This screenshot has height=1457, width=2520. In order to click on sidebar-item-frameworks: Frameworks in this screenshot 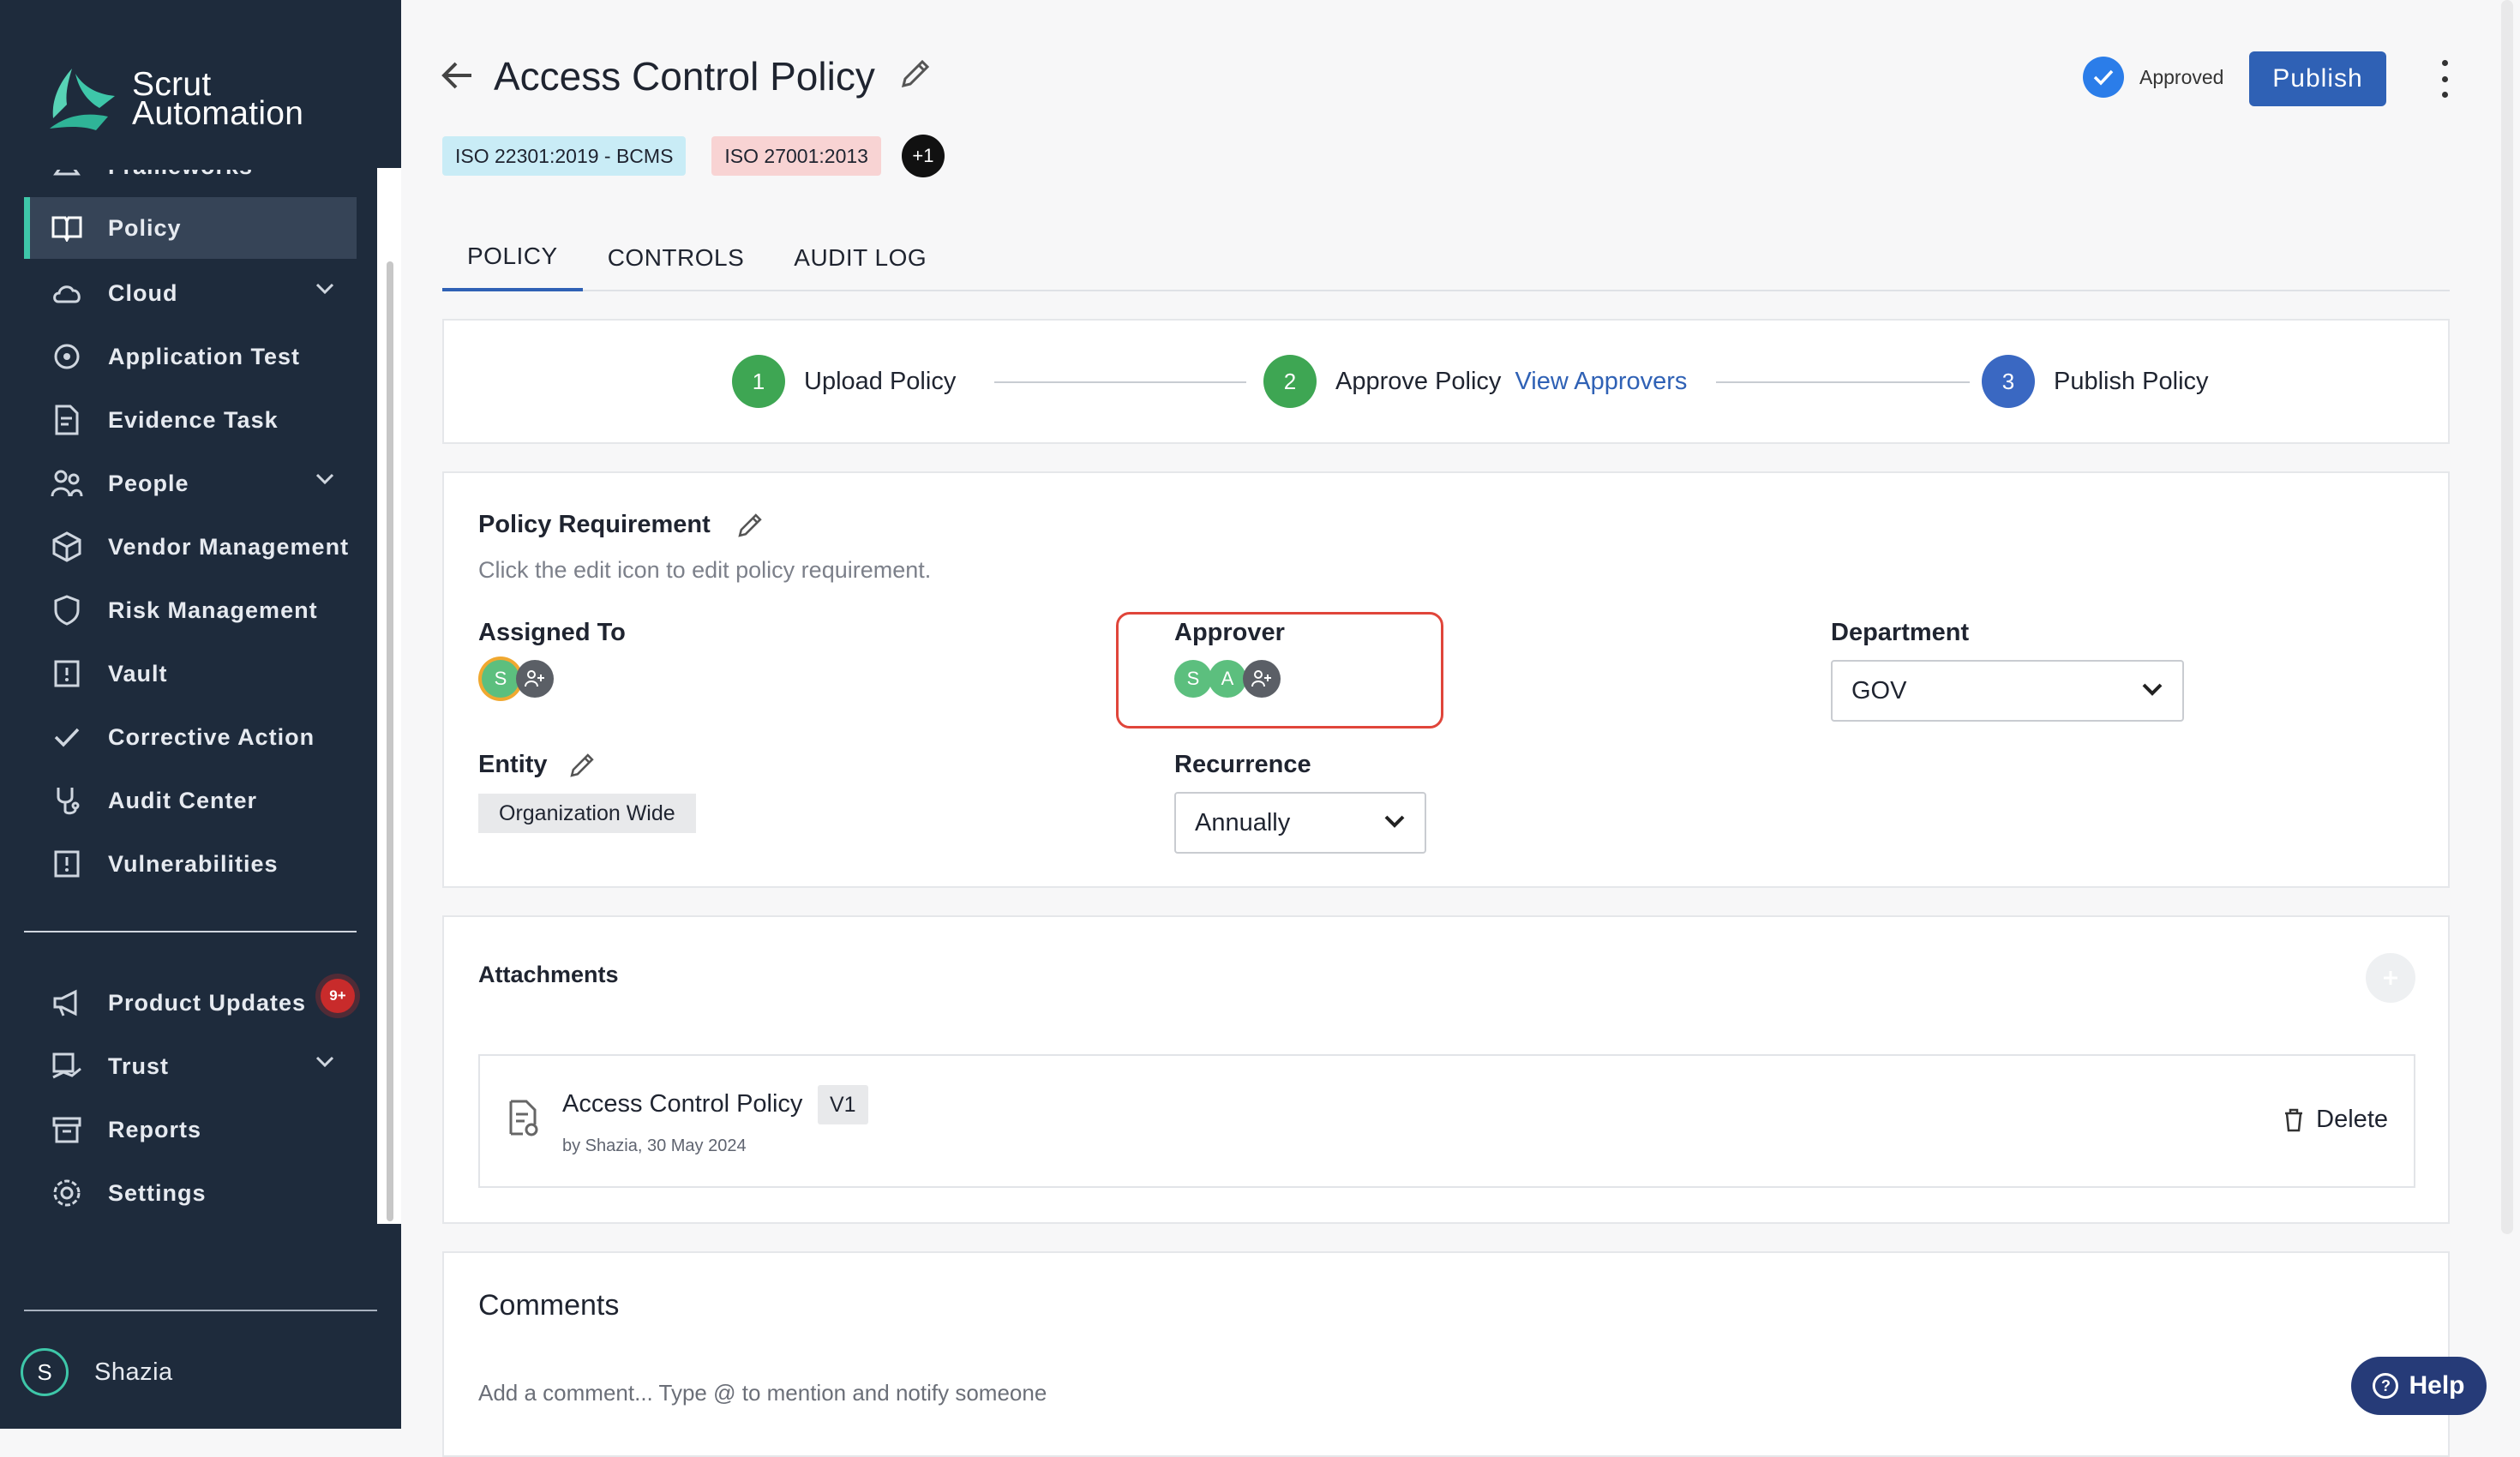, I will do `click(190, 183)`.